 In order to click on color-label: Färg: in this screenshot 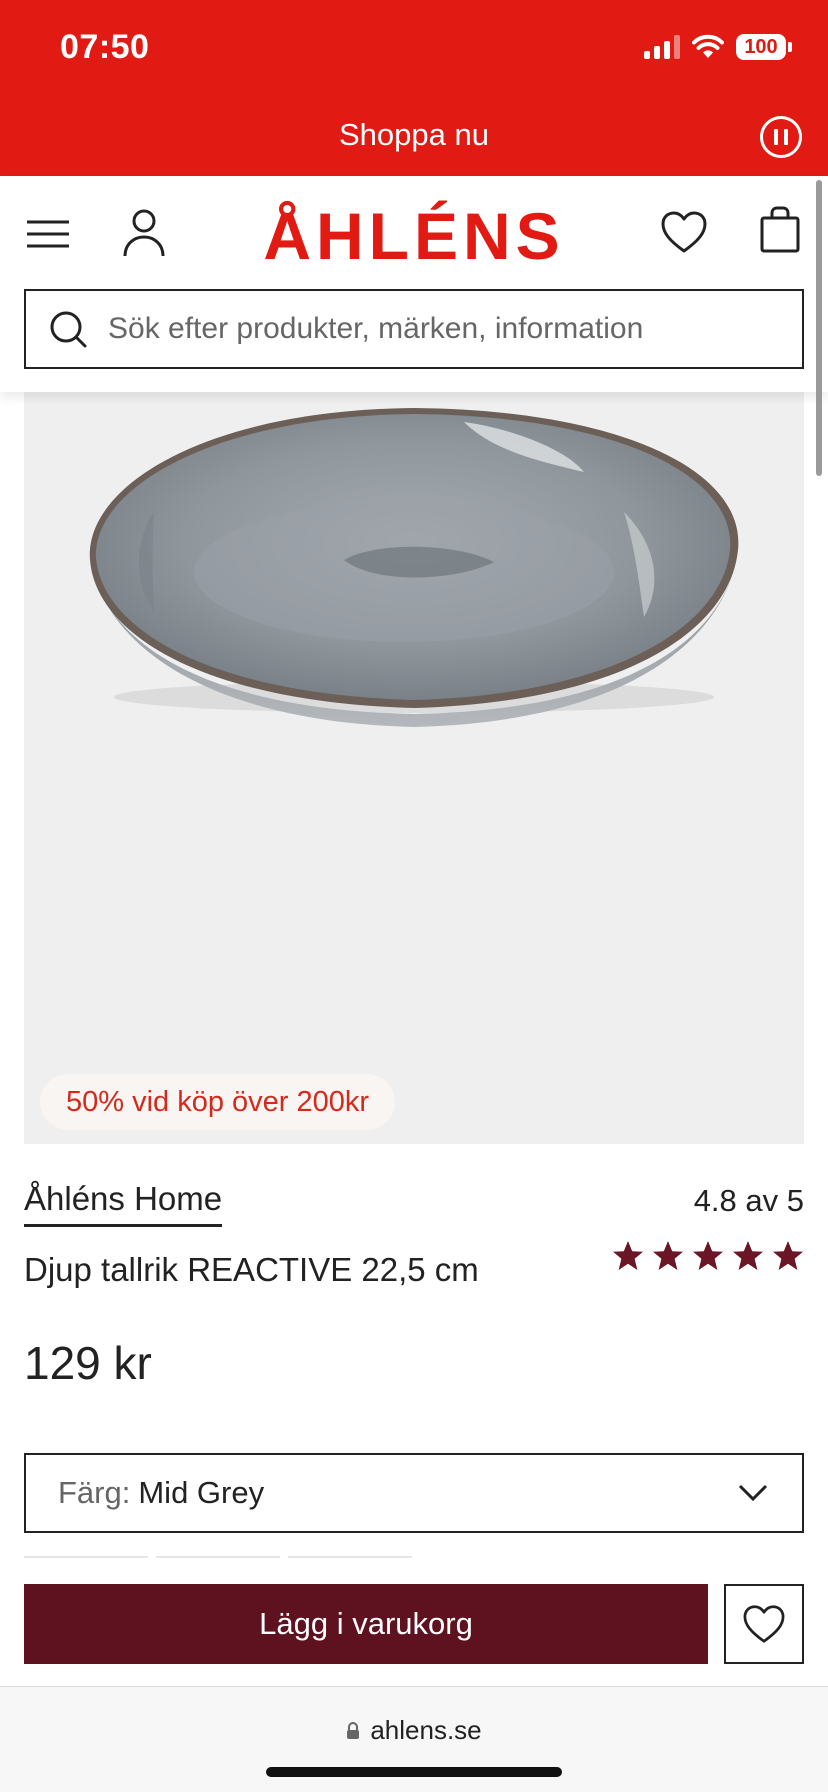, I will do `click(94, 1492)`.